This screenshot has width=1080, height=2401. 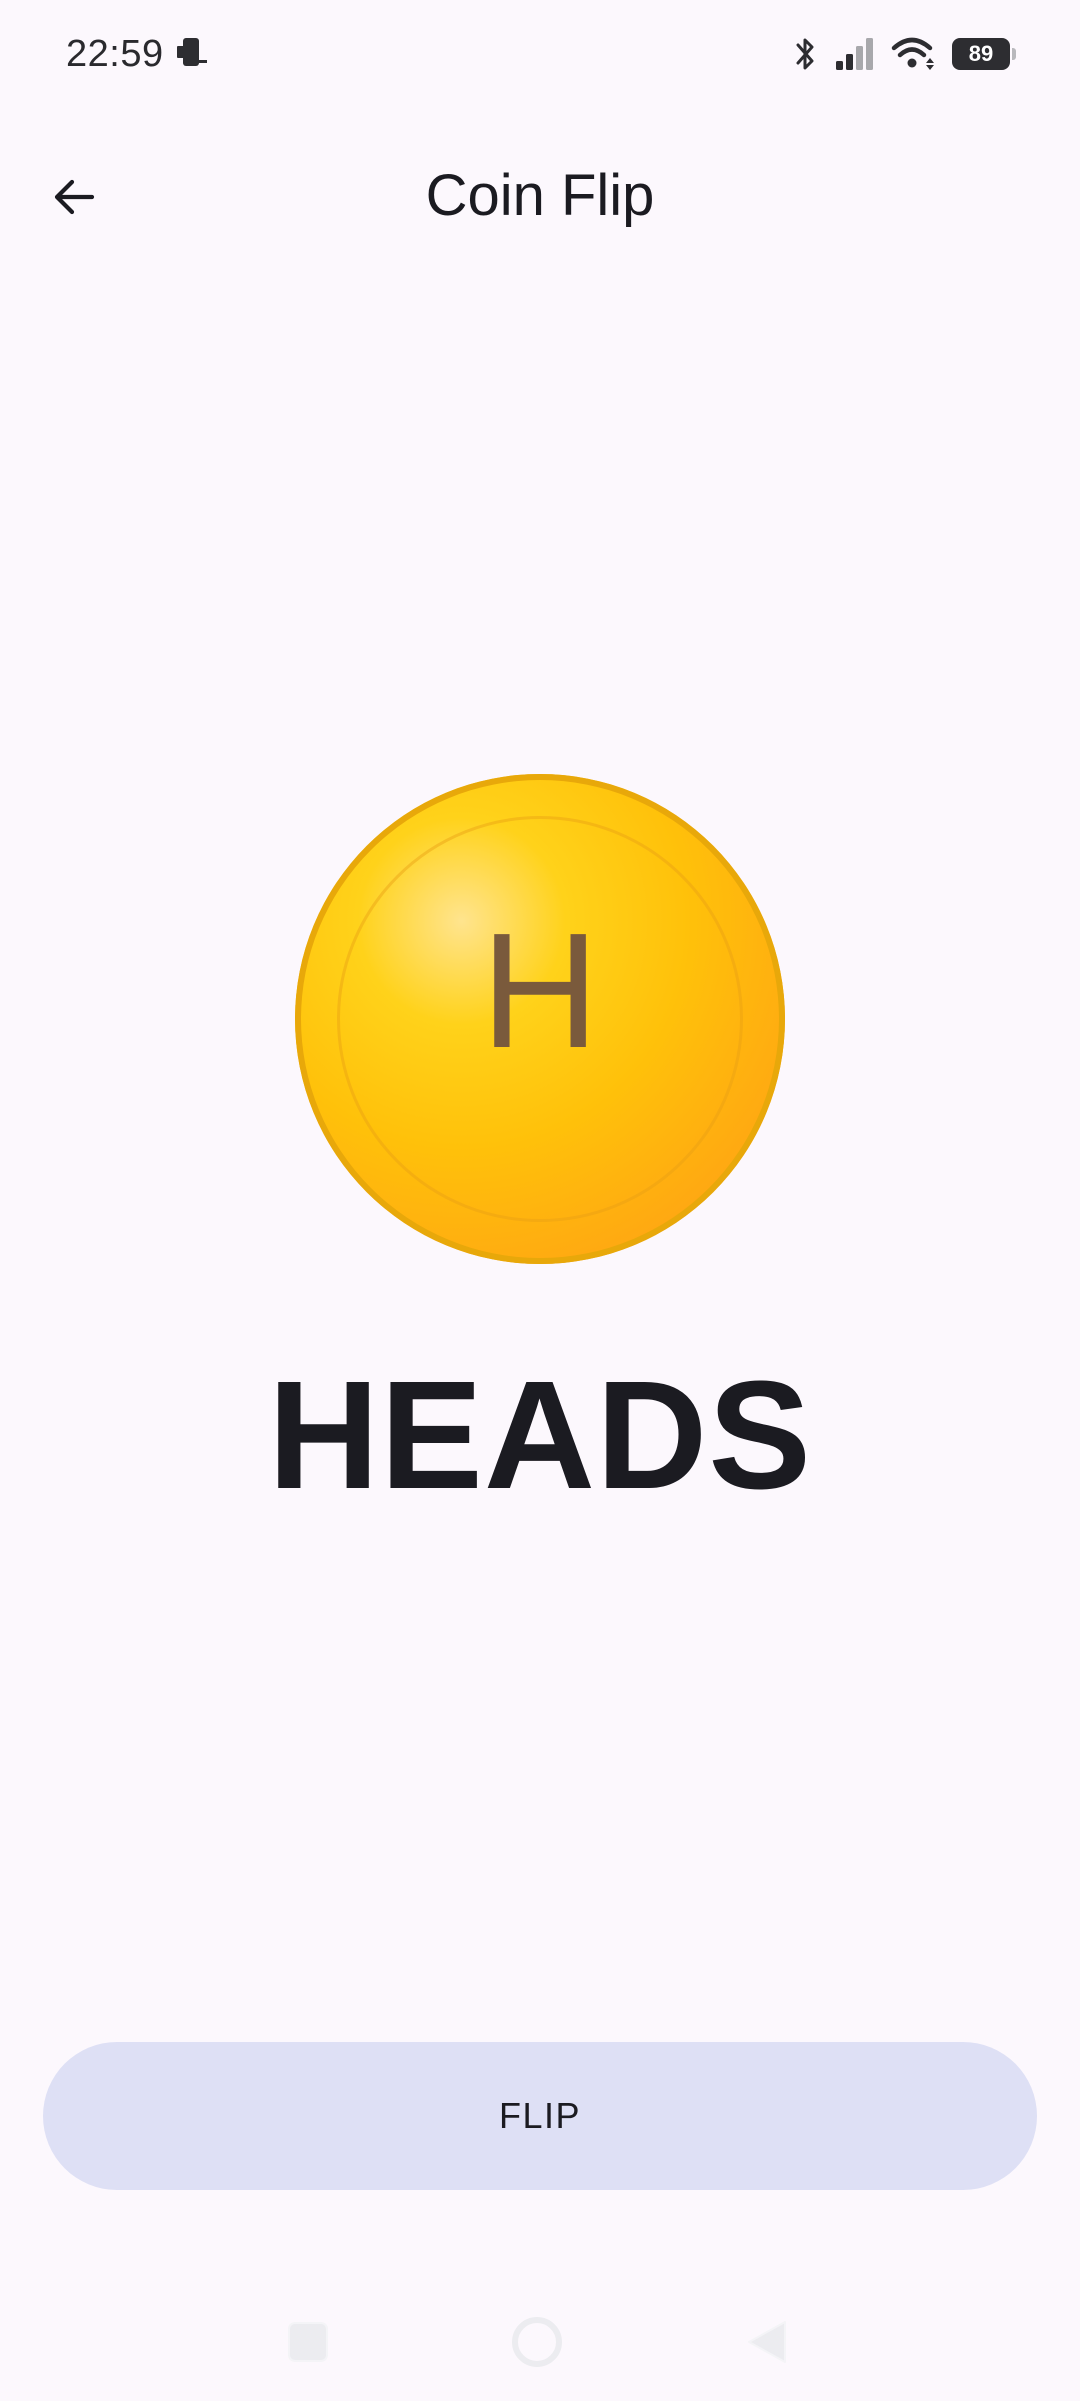 What do you see at coordinates (914, 54) in the screenshot?
I see `wifi-icon` at bounding box center [914, 54].